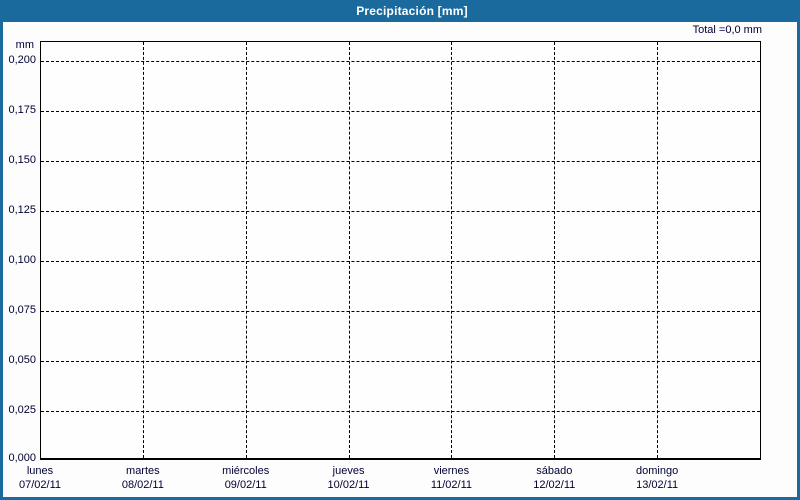  I want to click on y-tick-label: 0,025, so click(22, 410).